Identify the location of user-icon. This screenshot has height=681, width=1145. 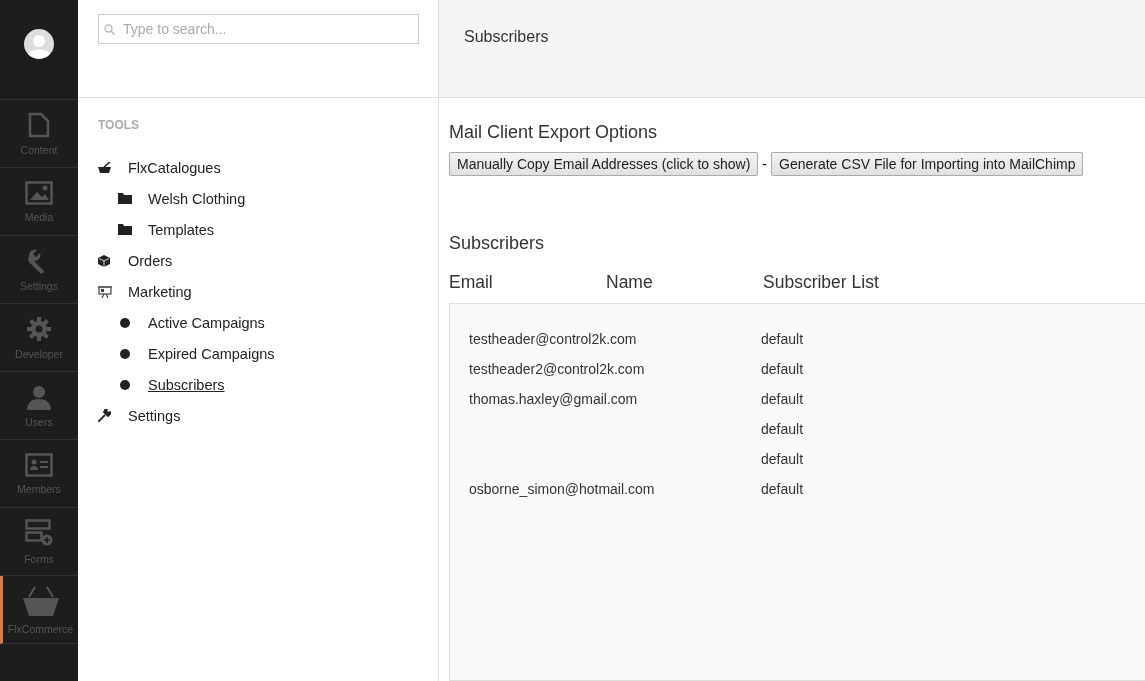
(39, 396).